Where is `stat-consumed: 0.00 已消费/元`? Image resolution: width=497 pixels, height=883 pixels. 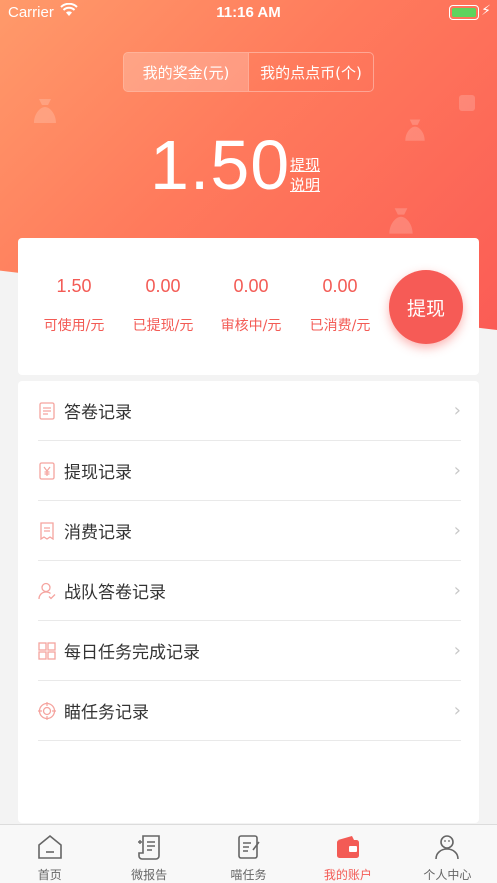 stat-consumed: 0.00 已消费/元 is located at coordinates (340, 305).